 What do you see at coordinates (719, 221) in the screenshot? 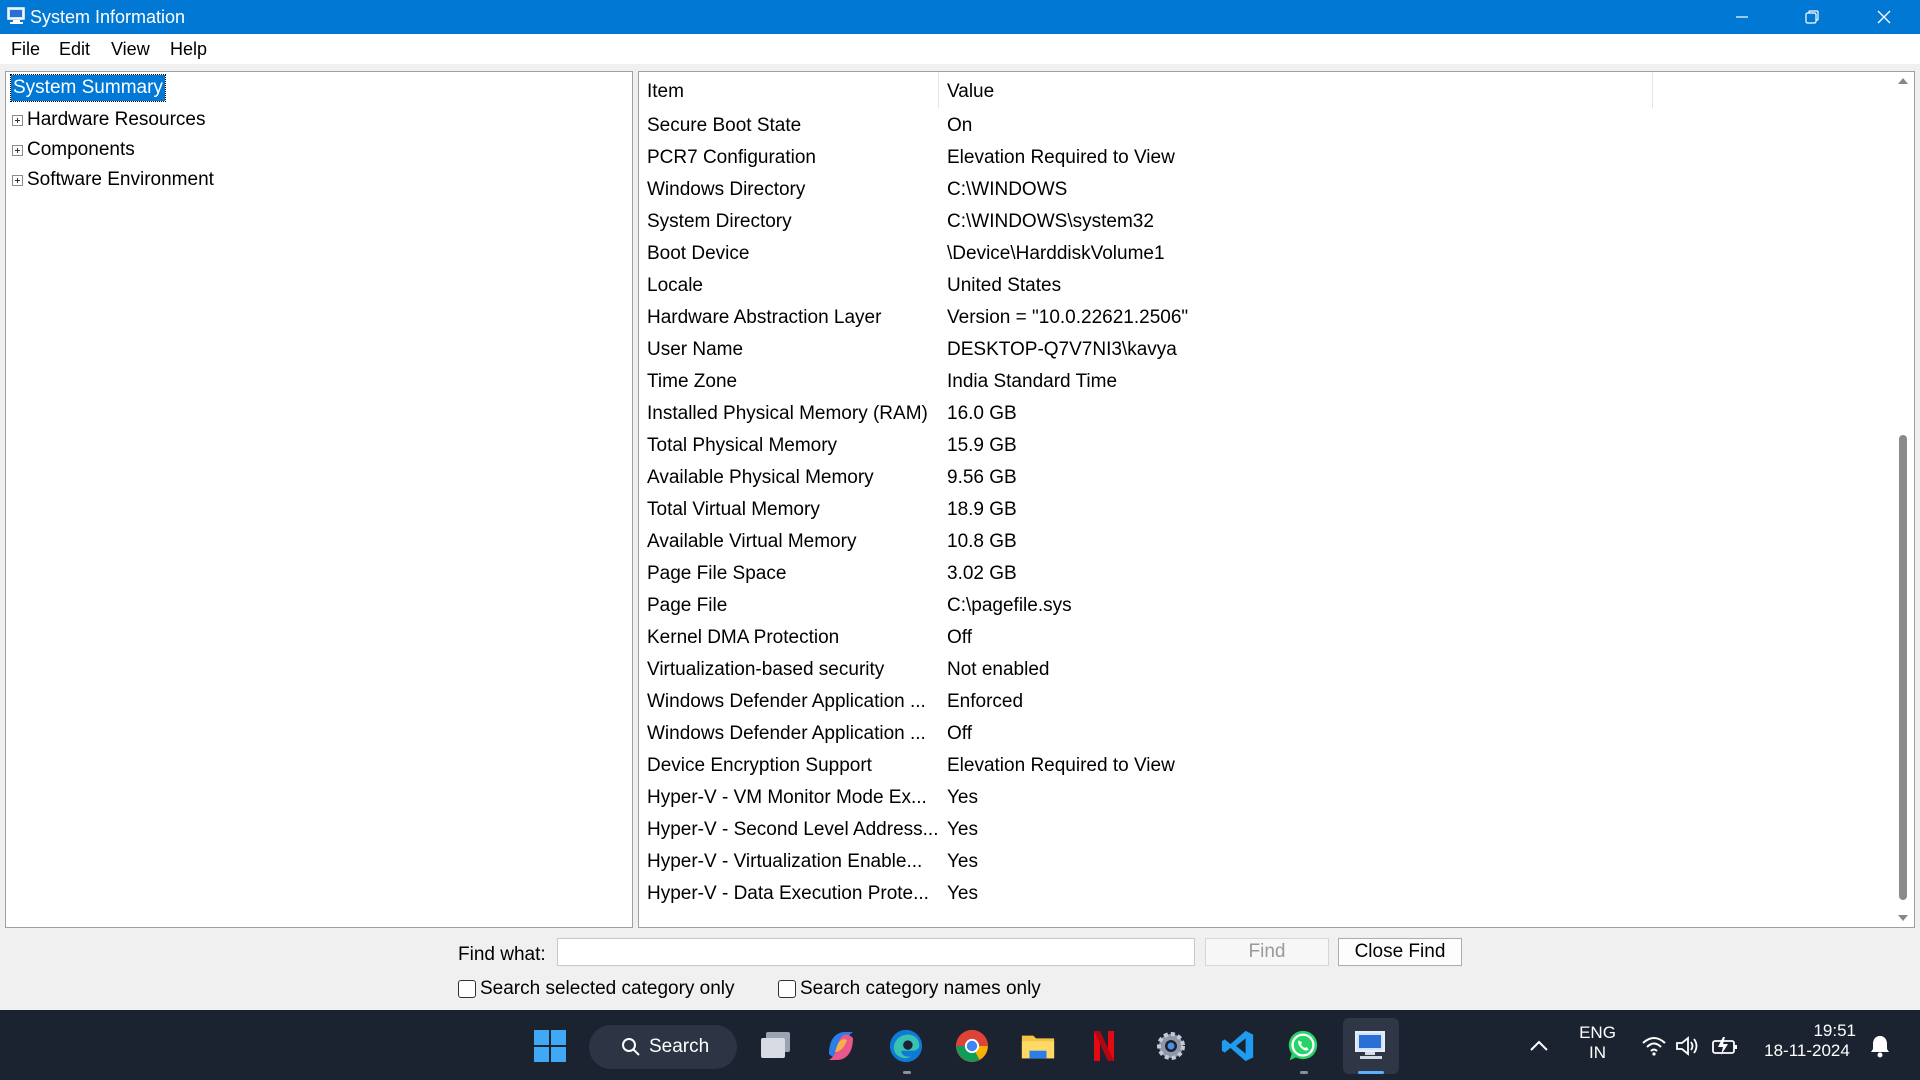
I see `cell-item: System Directory` at bounding box center [719, 221].